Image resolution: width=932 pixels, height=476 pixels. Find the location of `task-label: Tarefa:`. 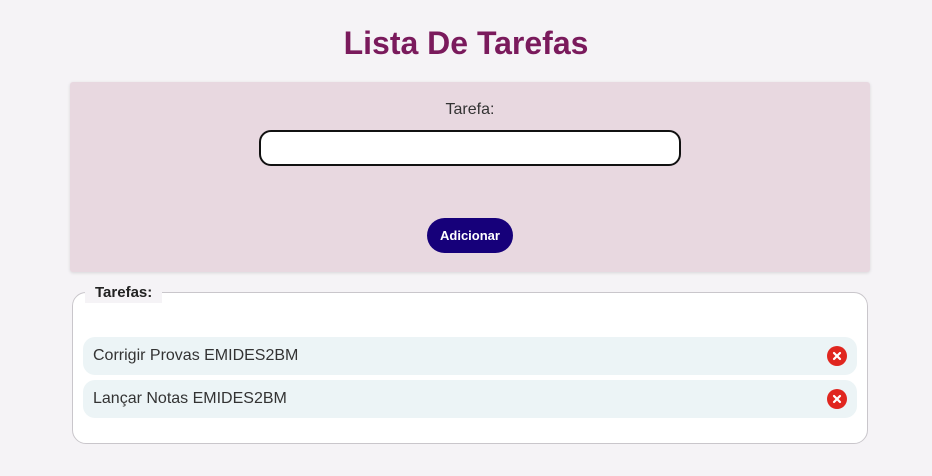

task-label: Tarefa: is located at coordinates (470, 109).